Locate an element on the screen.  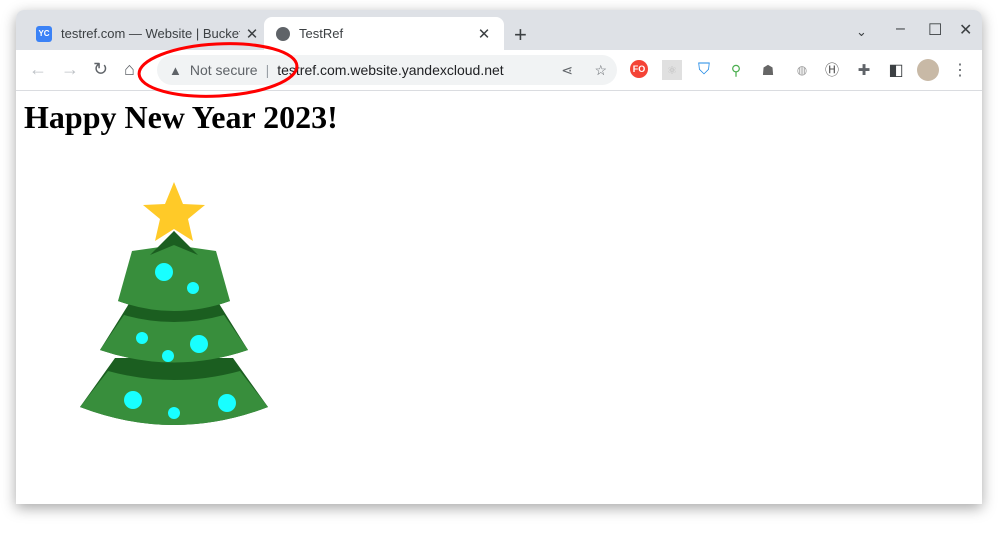
side-panel-icon: ◧ is located at coordinates (896, 70).